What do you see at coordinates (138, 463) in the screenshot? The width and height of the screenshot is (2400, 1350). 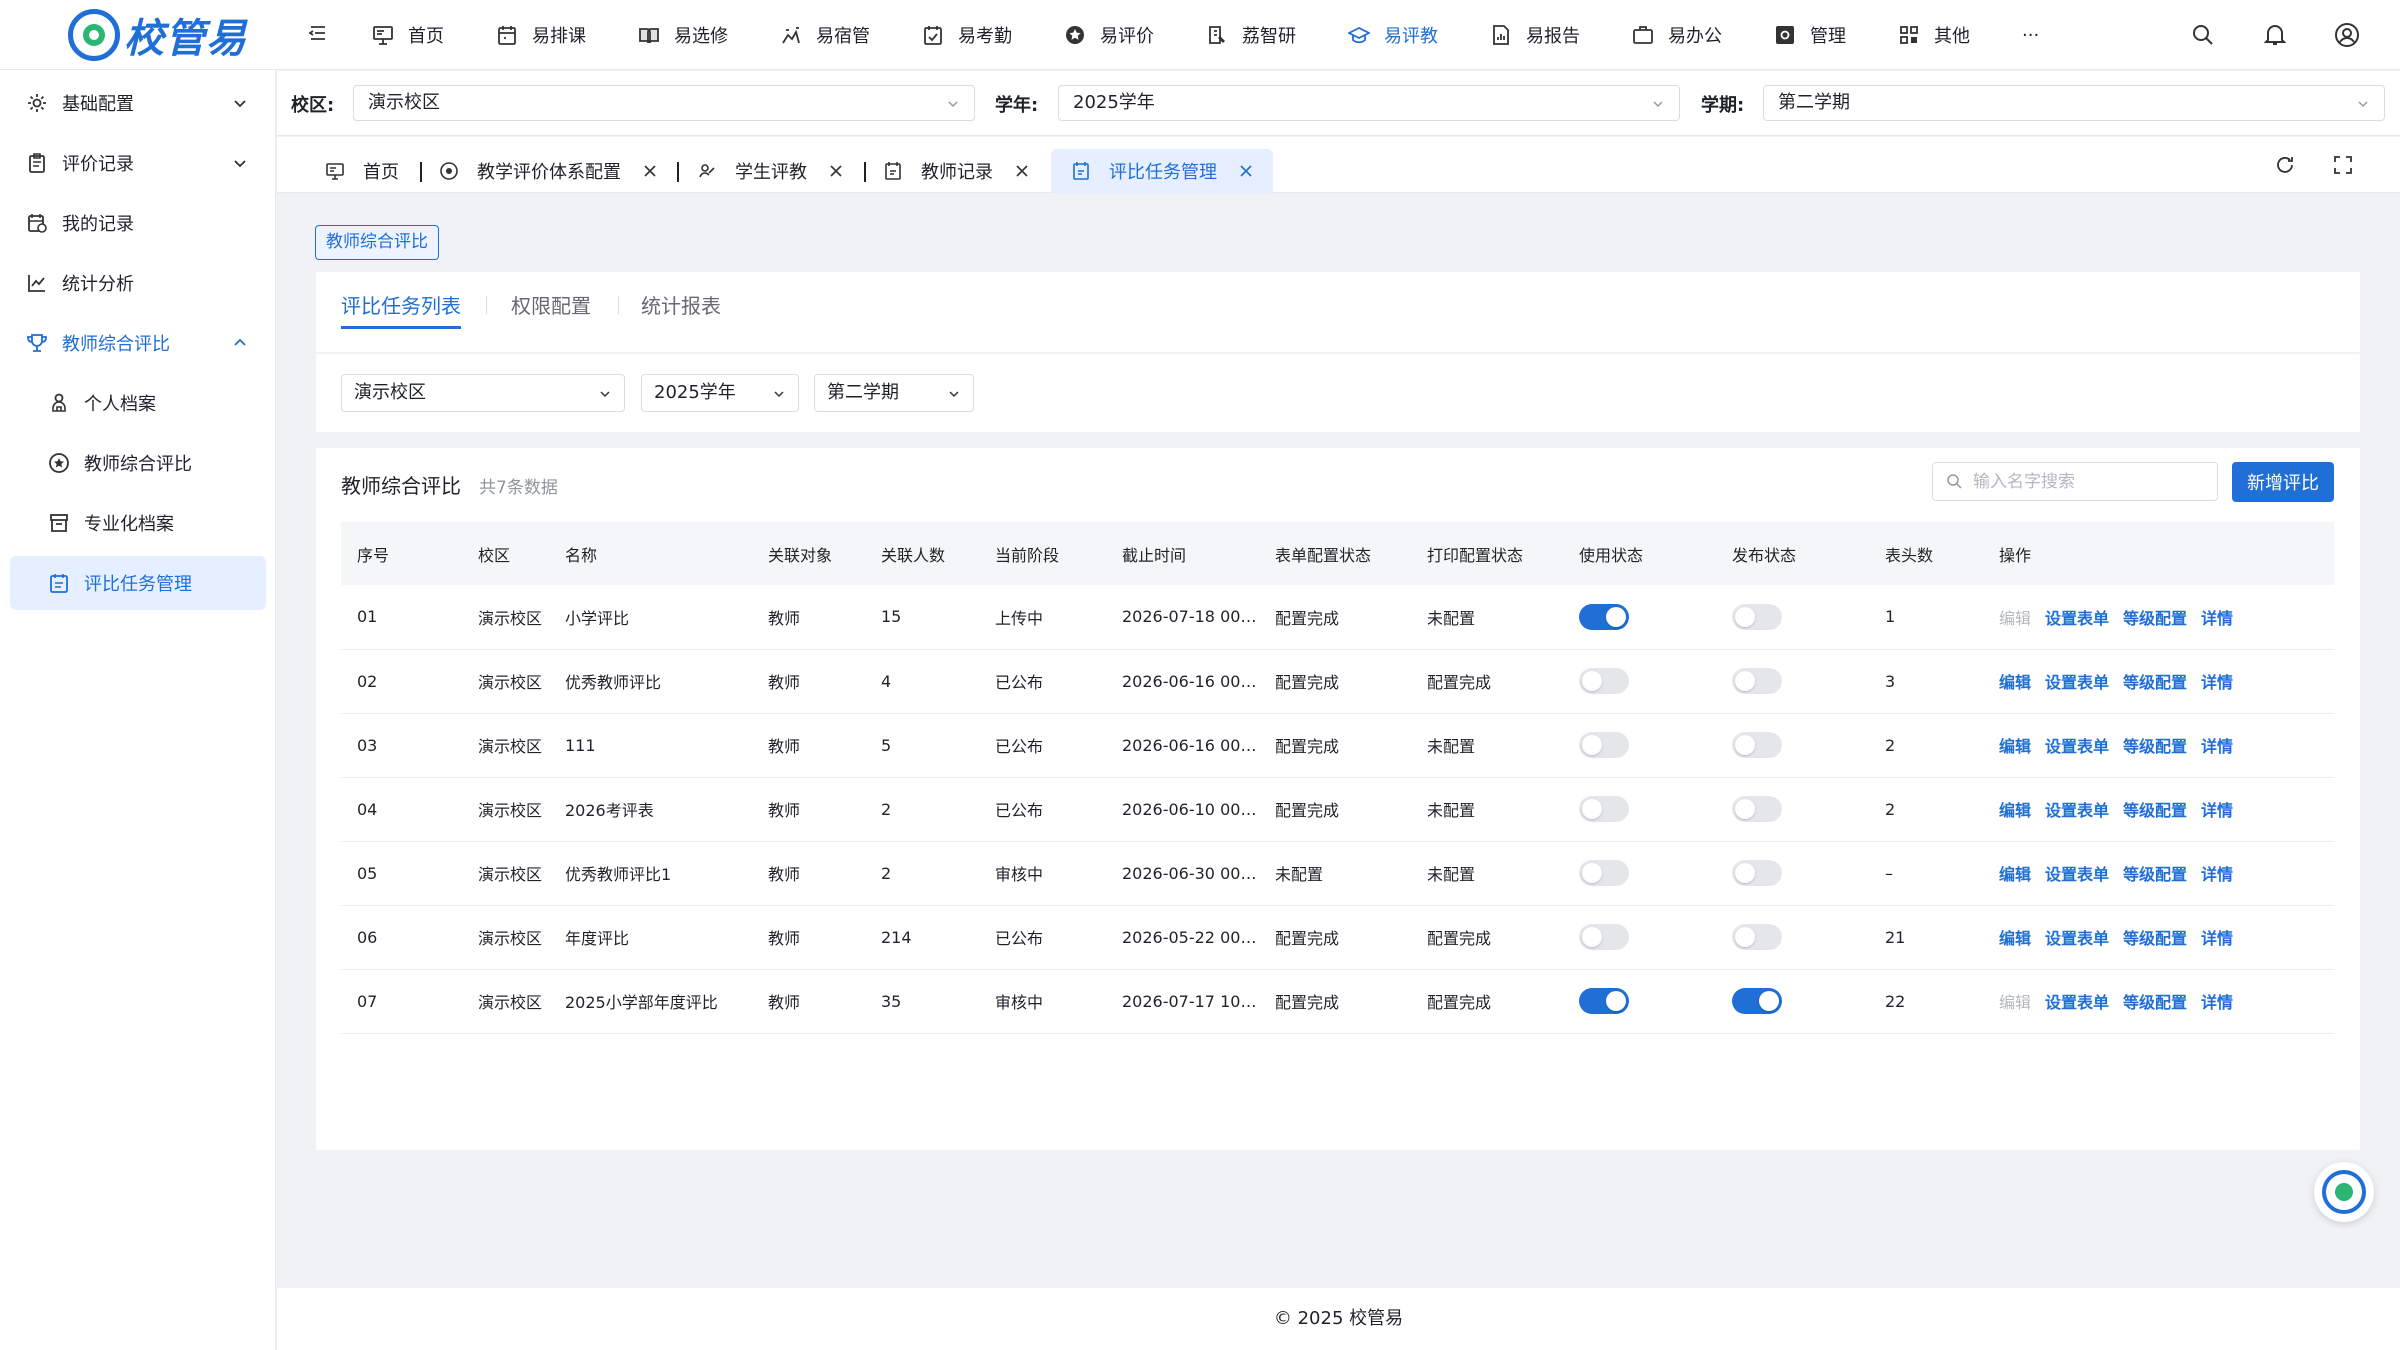 I see `sidebar-item-teacher-ranking-sub: 教师综合评比` at bounding box center [138, 463].